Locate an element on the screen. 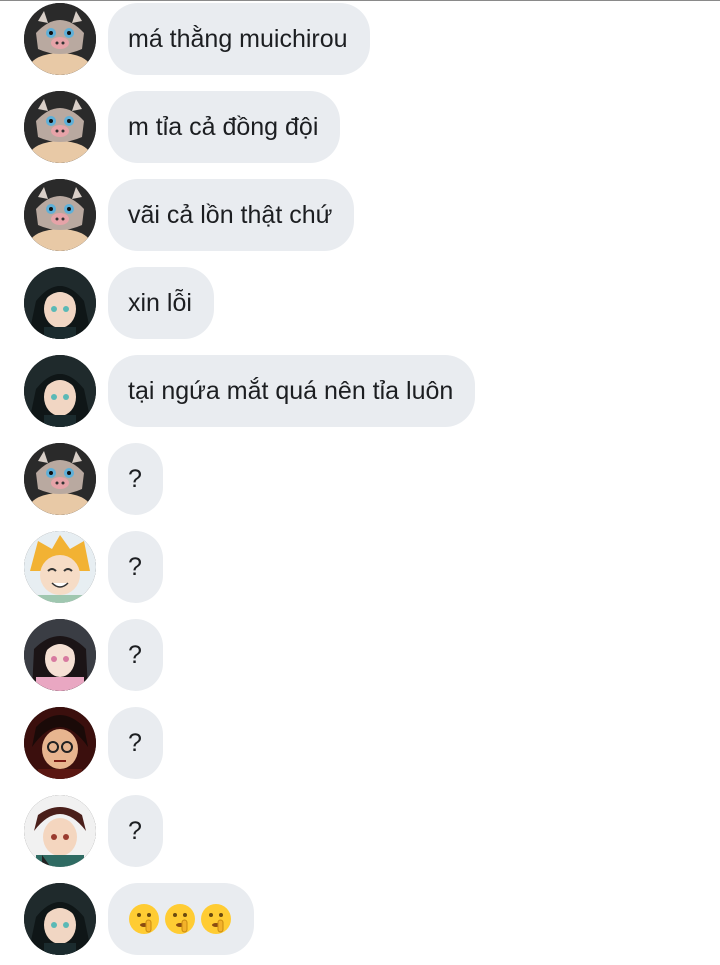 The width and height of the screenshot is (720, 965). nezuko-avatar is located at coordinates (60, 655).